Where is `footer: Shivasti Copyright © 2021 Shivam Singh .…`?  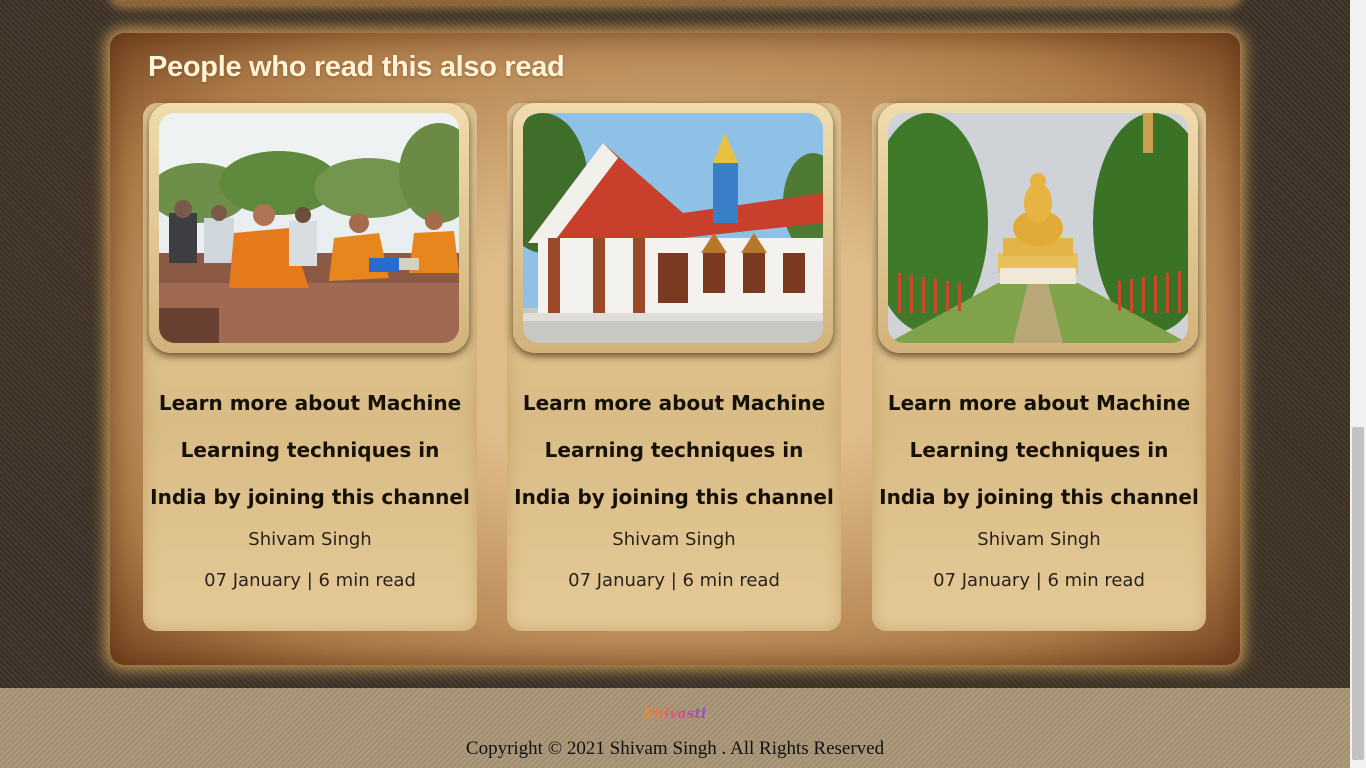
footer: Shivasti Copyright © 2021 Shivam Singh .… is located at coordinates (675, 728).